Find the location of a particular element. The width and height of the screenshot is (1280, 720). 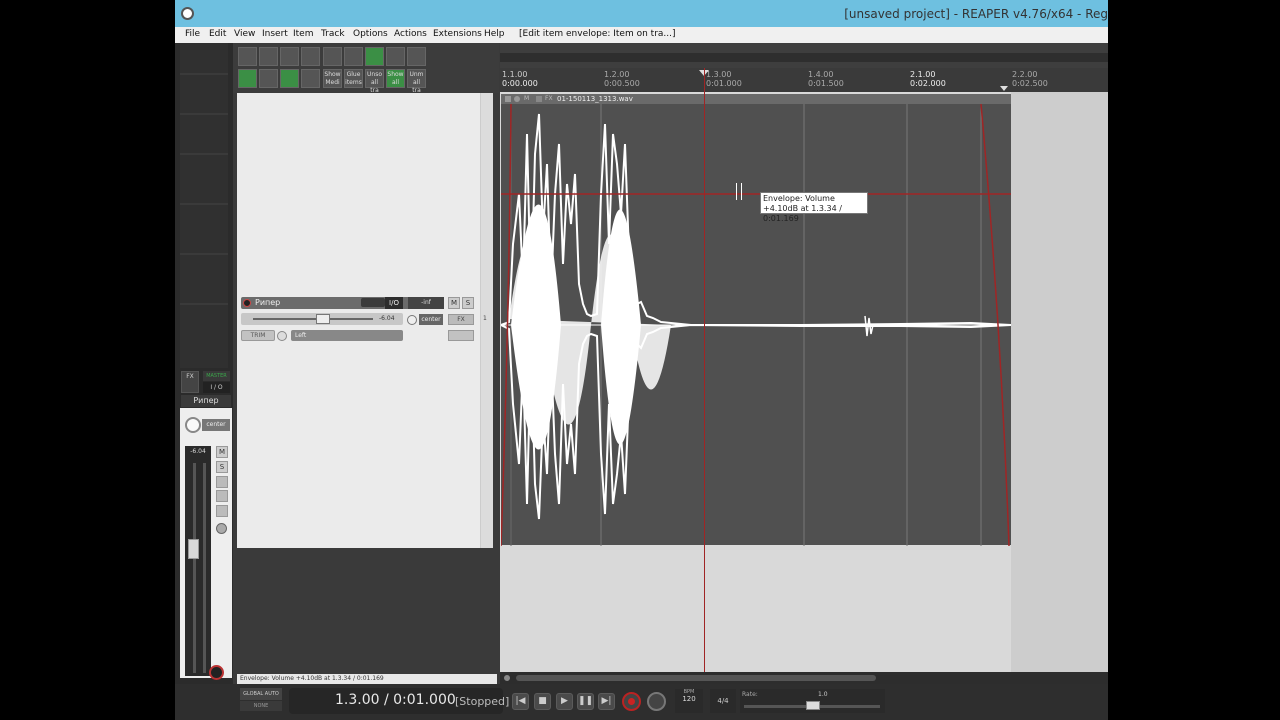

media-item-header: M FX 01-150113_1313.wav is located at coordinates (756, 99).